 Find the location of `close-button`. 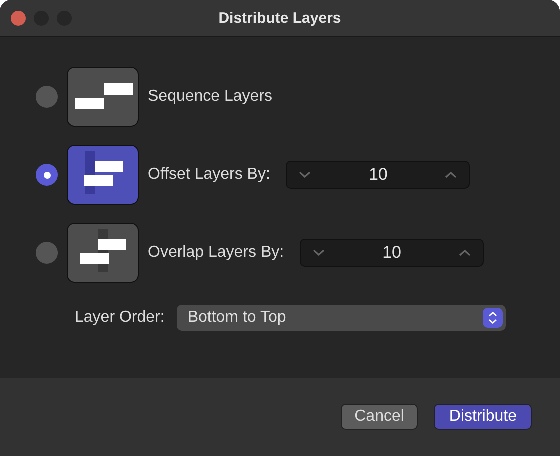

close-button is located at coordinates (18, 18).